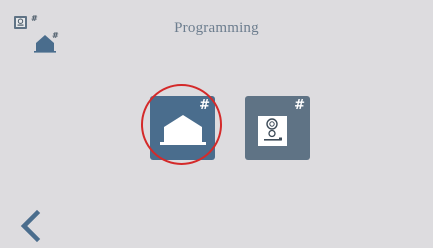 Image resolution: width=433 pixels, height=248 pixels. Describe the element at coordinates (204, 105) in the screenshot. I see `home-tile-badge: #` at that location.